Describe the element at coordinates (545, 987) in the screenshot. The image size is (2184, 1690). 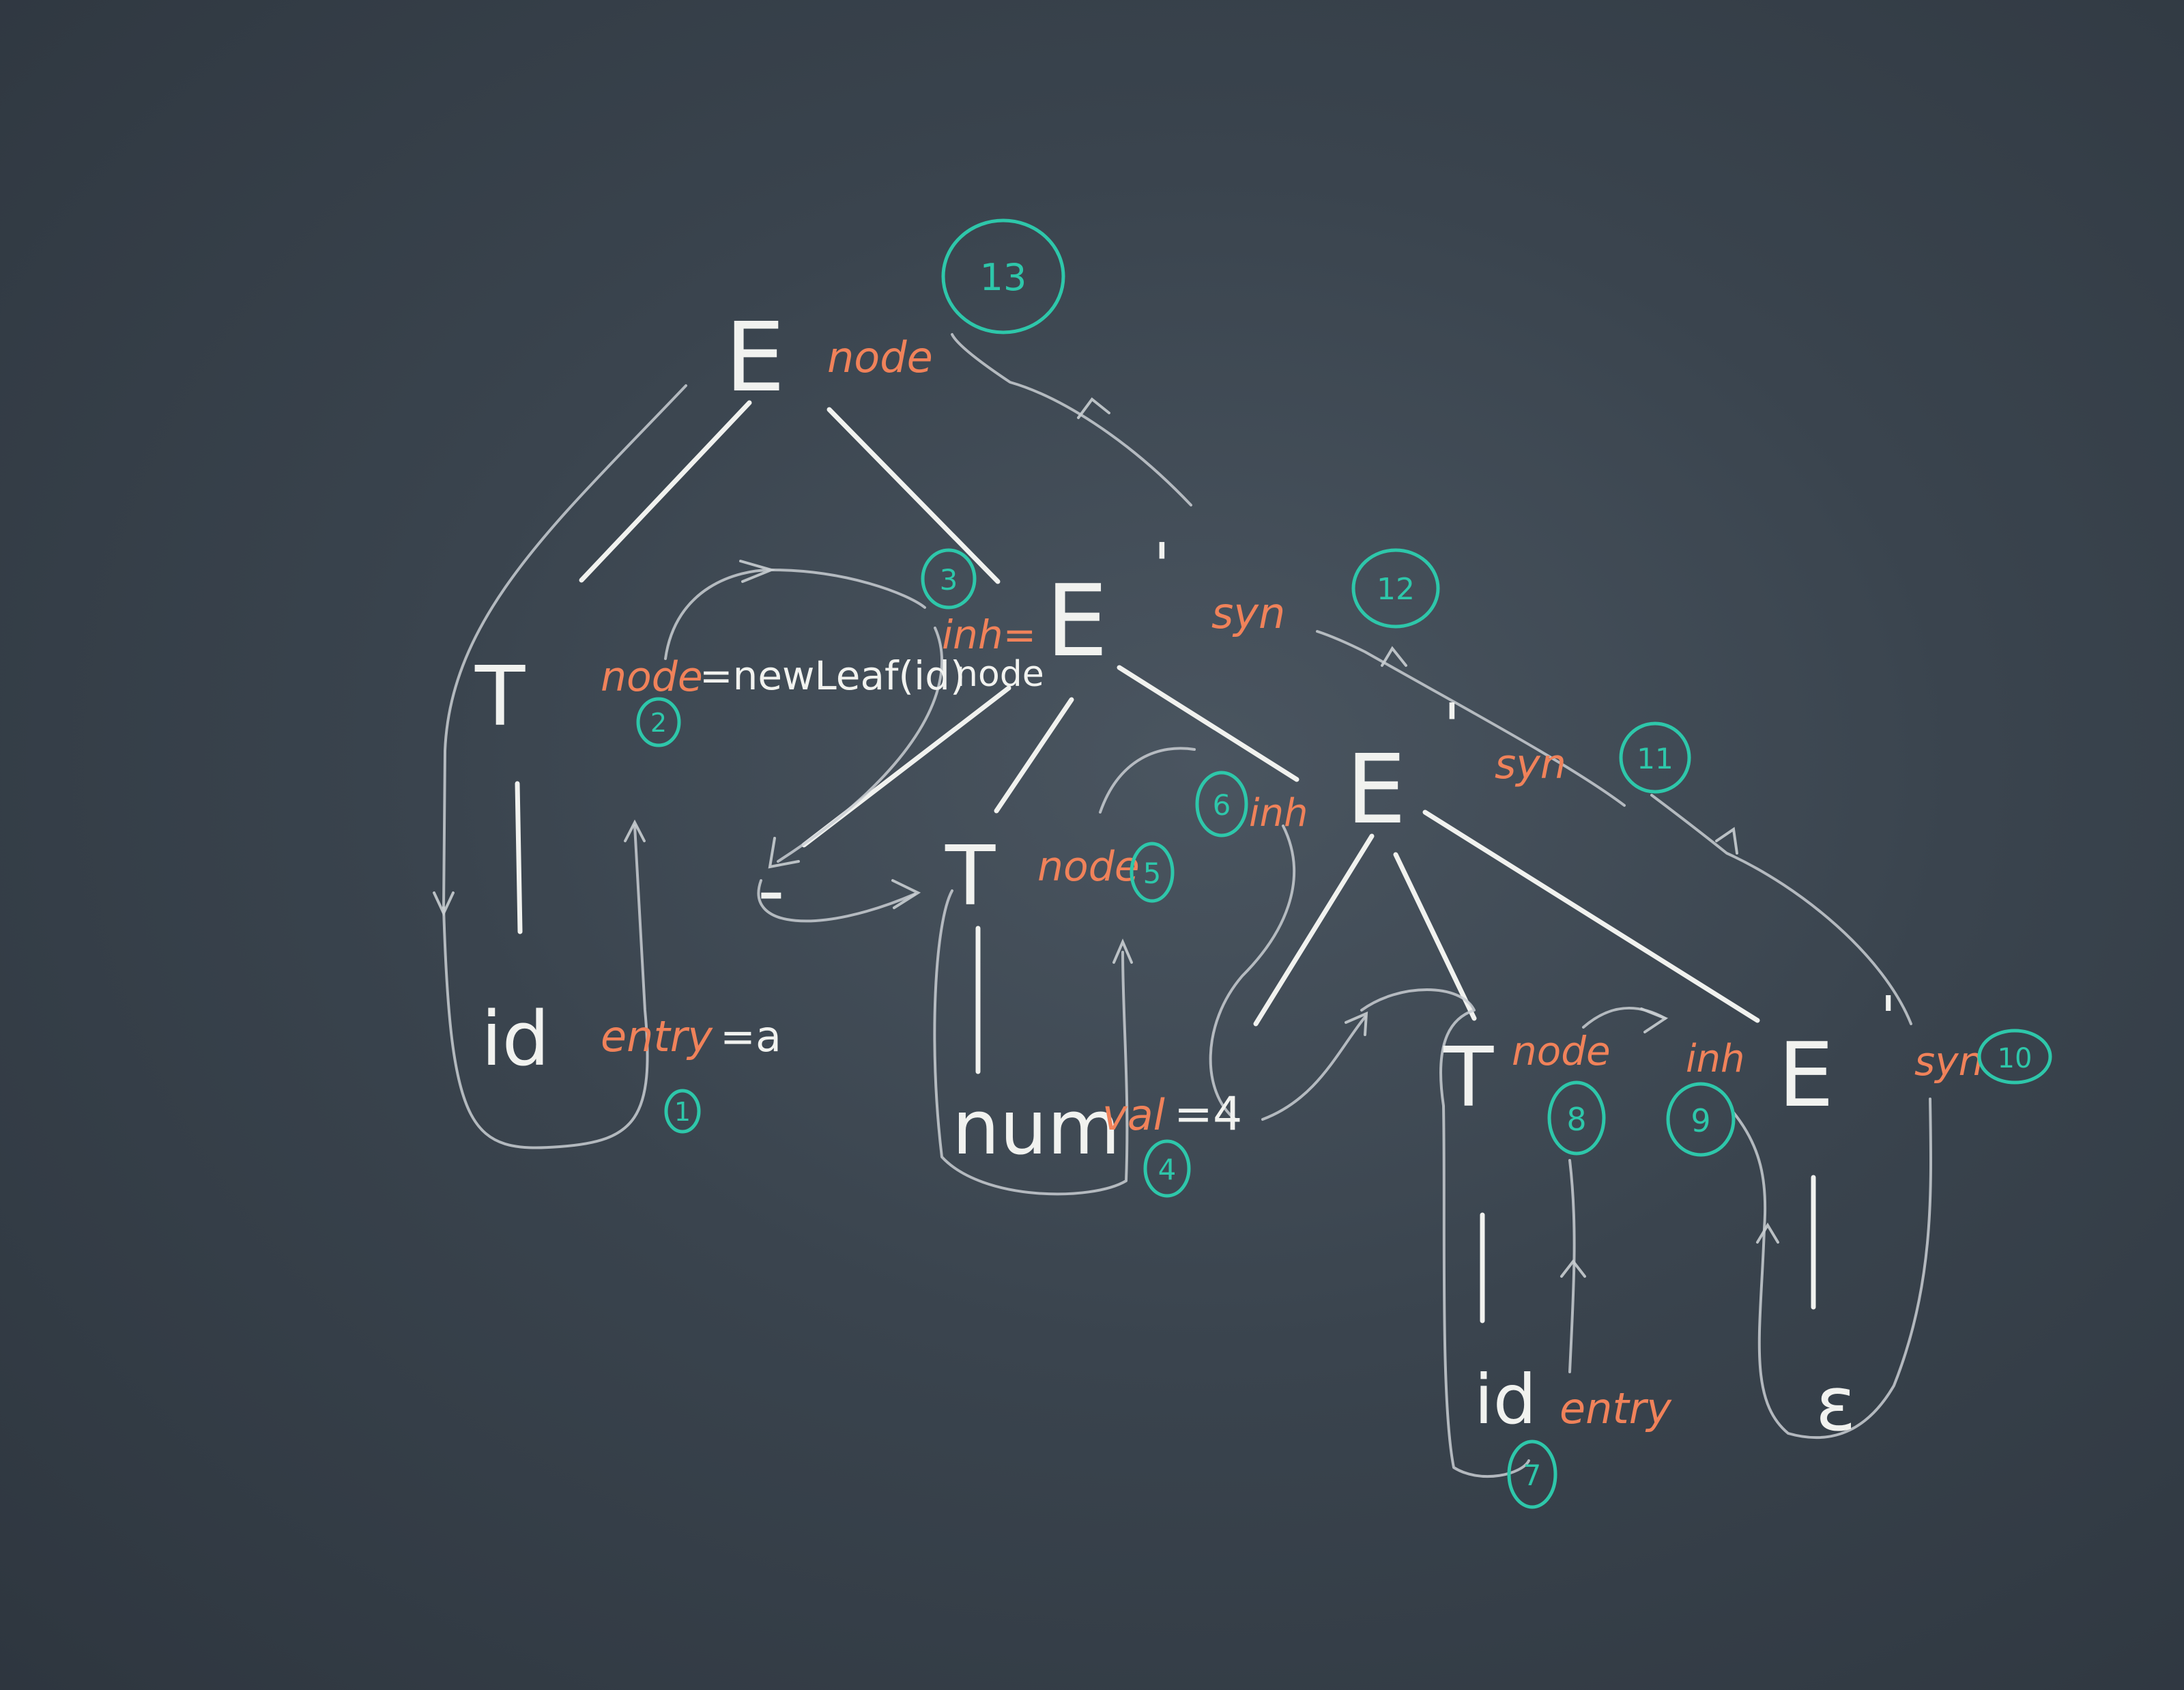
I see `flow-id-up-to-T` at that location.